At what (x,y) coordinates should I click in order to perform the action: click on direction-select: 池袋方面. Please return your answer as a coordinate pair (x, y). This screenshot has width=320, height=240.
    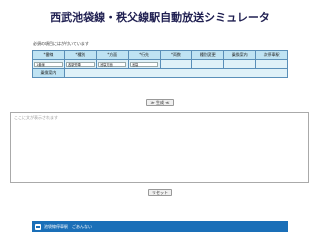
    Looking at the image, I should click on (112, 64).